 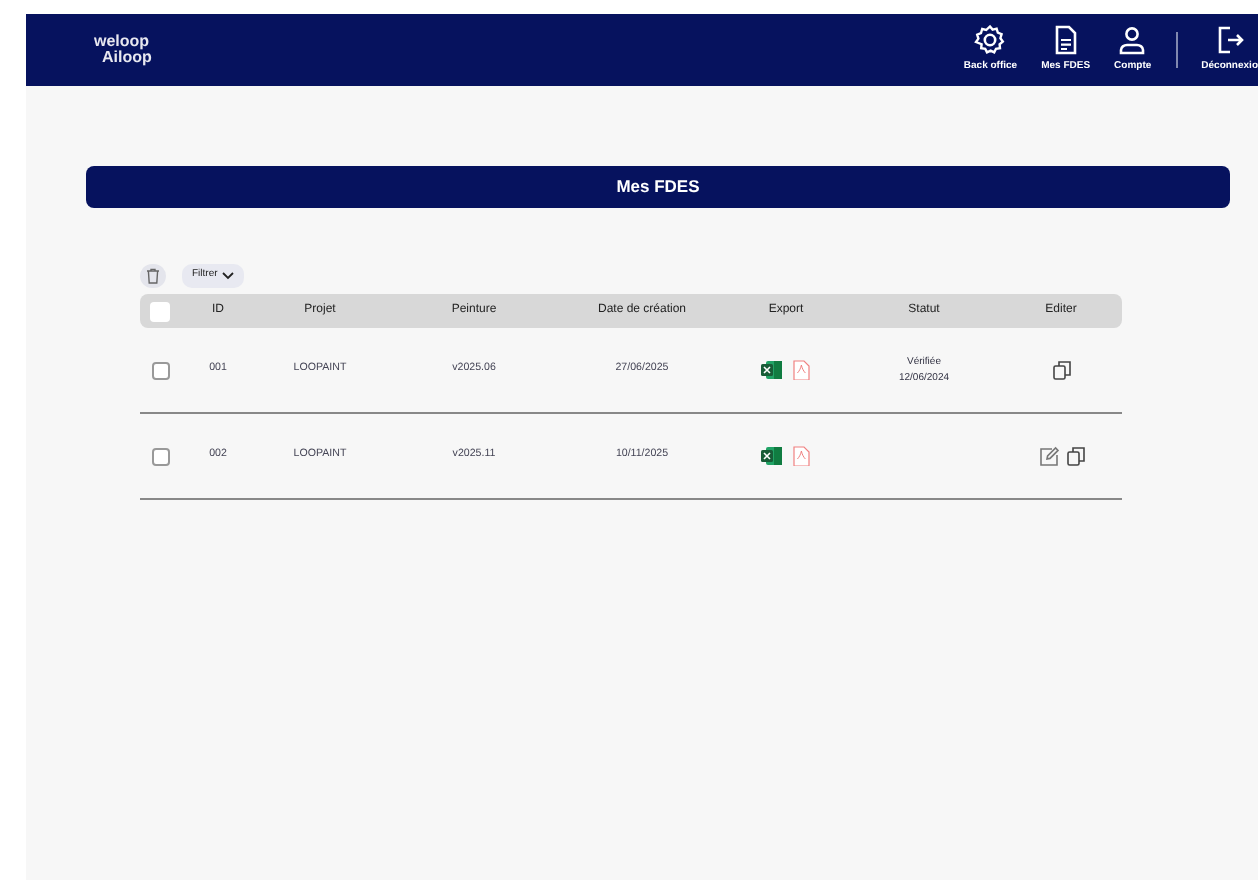 What do you see at coordinates (127, 58) in the screenshot?
I see `logo-text: Ailoop` at bounding box center [127, 58].